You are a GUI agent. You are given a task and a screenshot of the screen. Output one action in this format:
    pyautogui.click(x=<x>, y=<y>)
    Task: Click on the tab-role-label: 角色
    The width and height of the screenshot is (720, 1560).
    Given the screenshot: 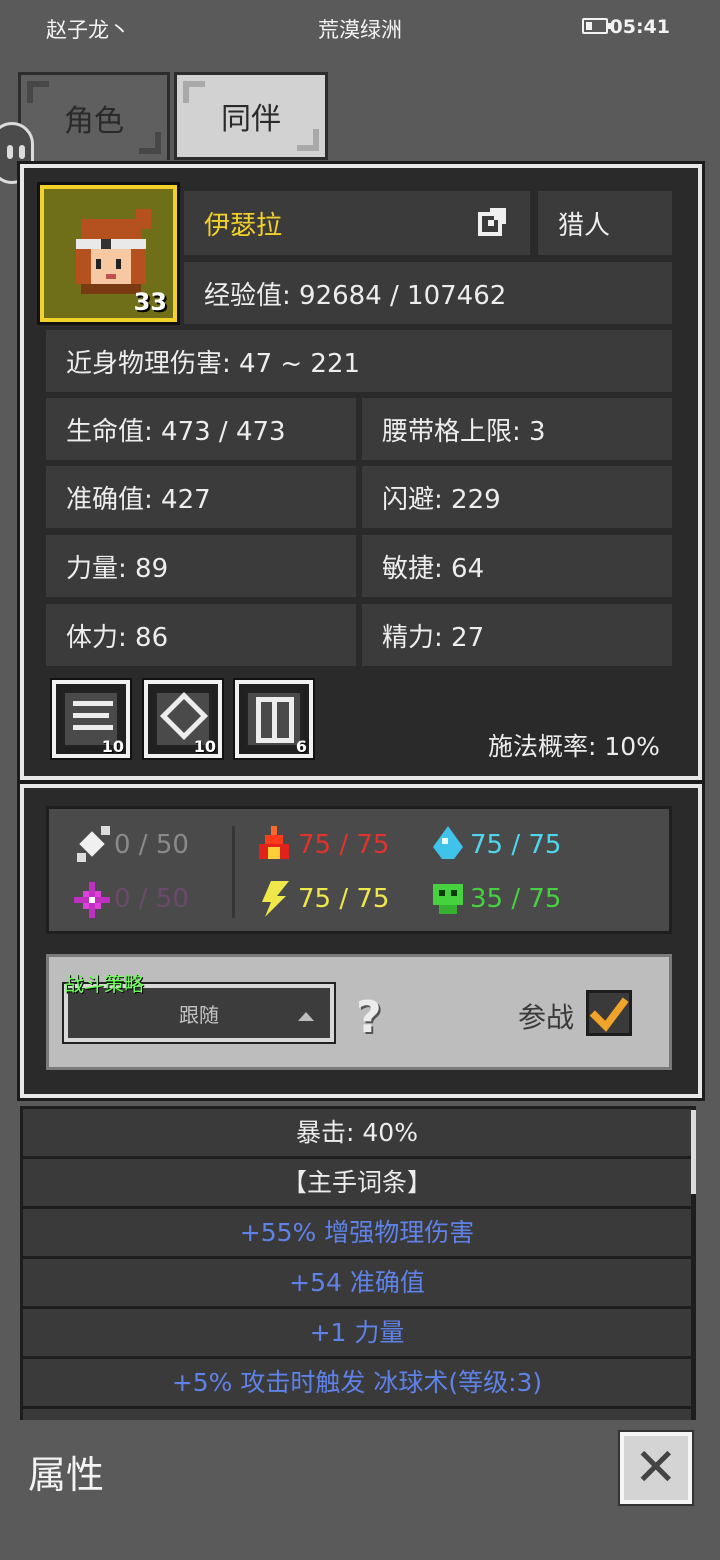 What is the action you would take?
    pyautogui.click(x=94, y=121)
    